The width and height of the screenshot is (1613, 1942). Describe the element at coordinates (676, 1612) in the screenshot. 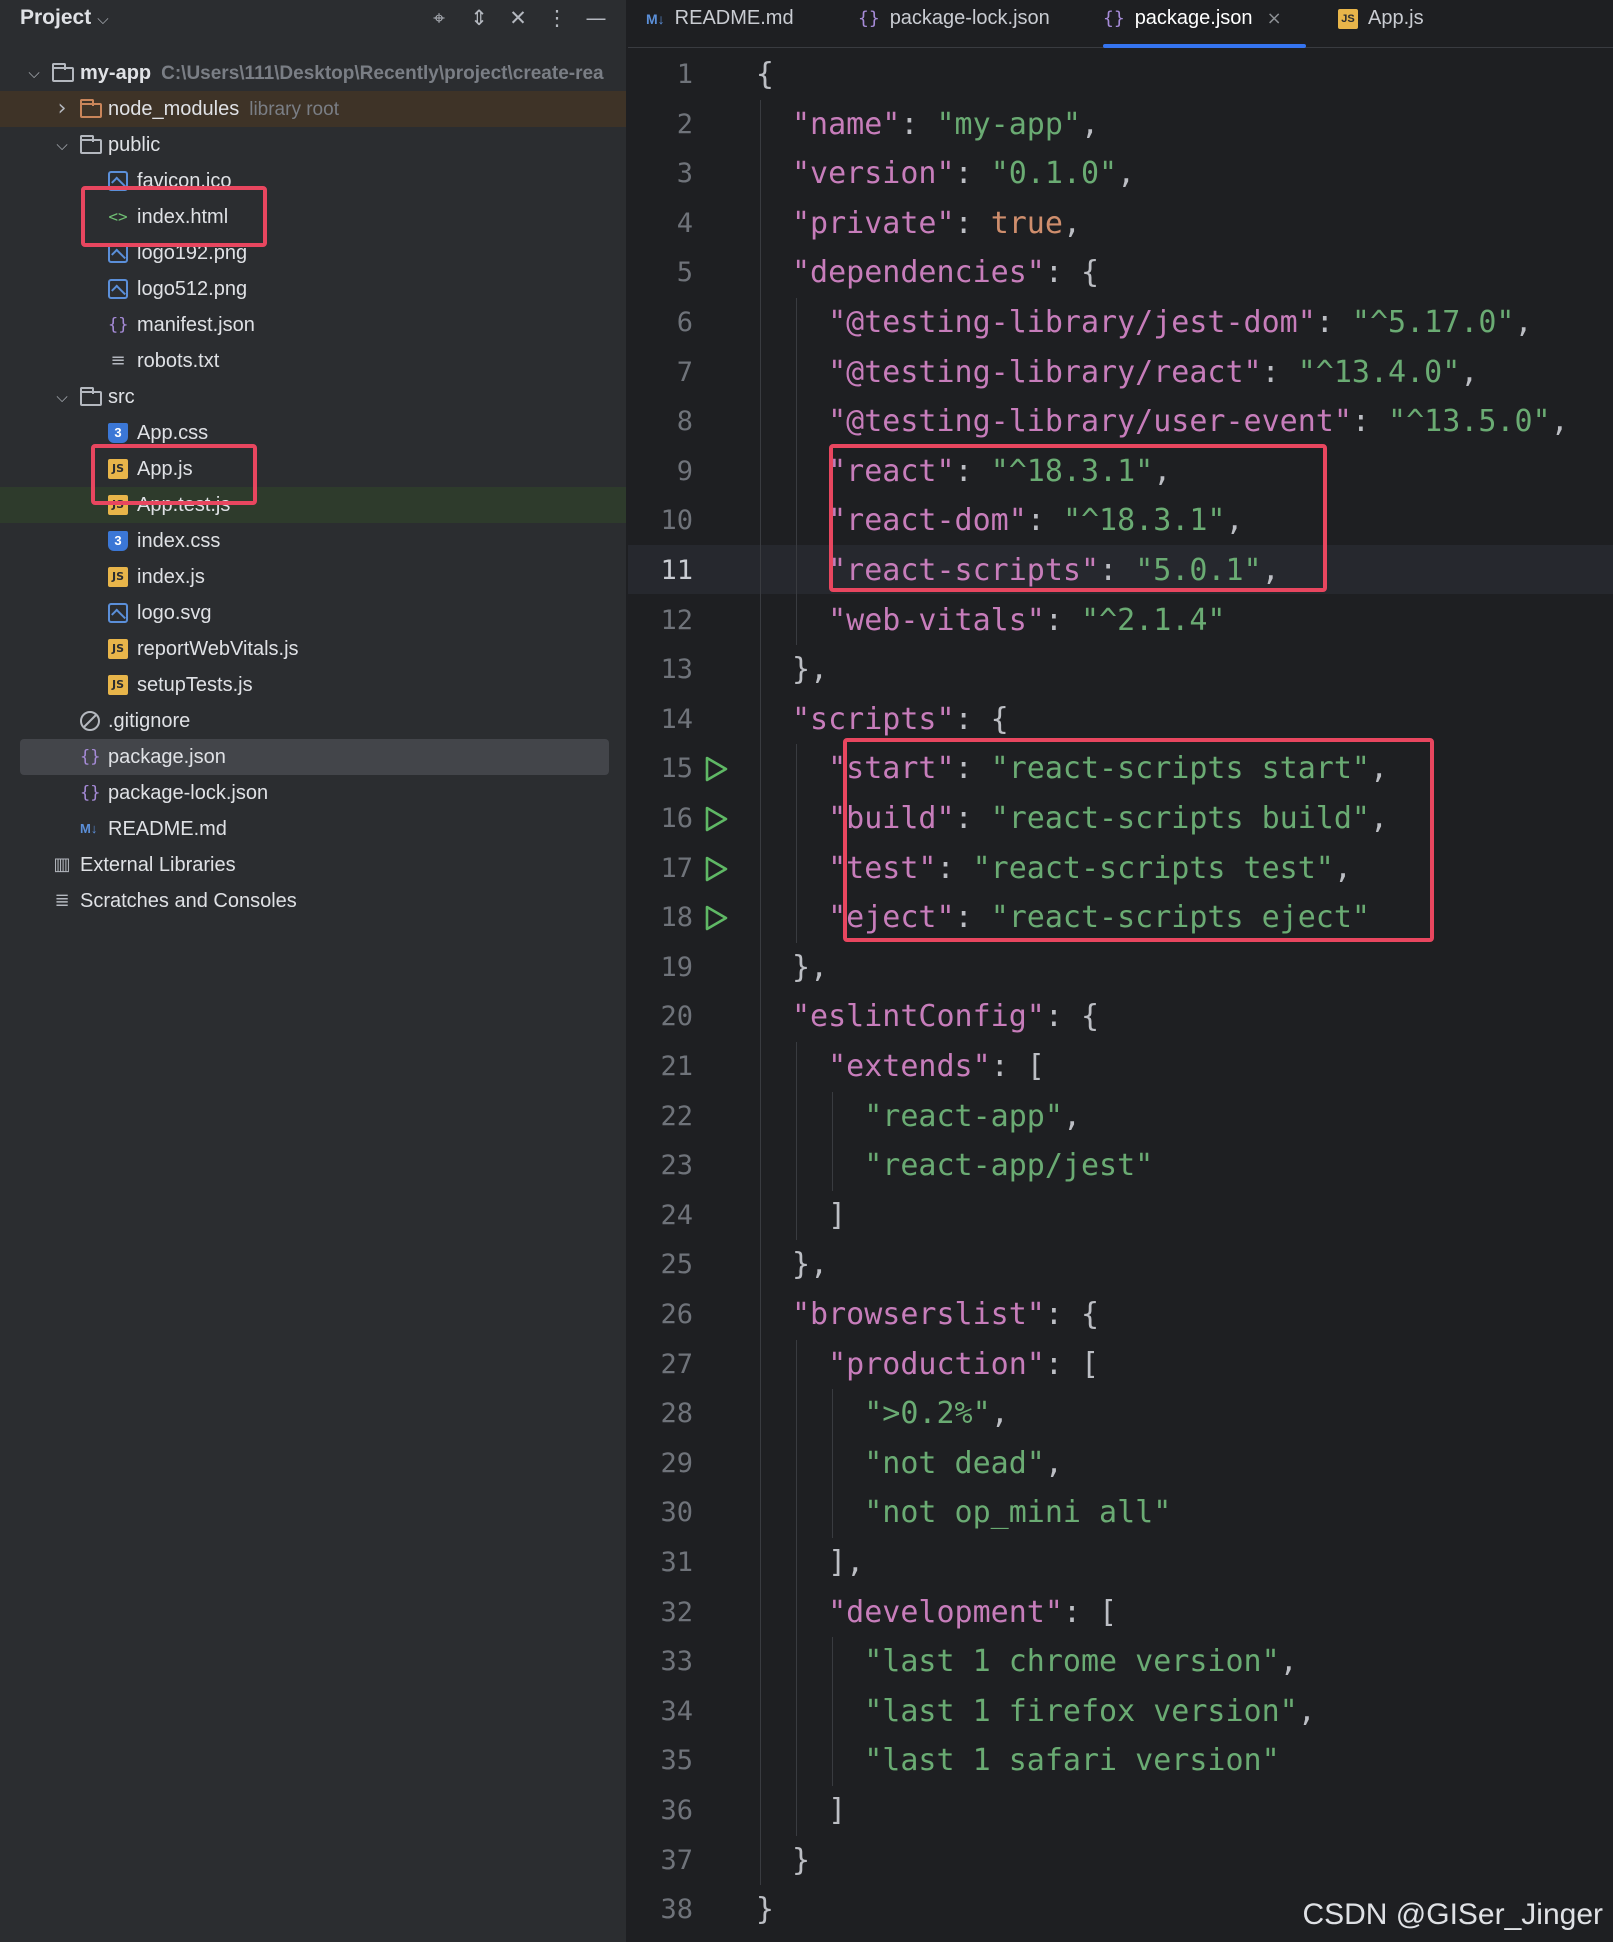

I see `line-number: 32` at that location.